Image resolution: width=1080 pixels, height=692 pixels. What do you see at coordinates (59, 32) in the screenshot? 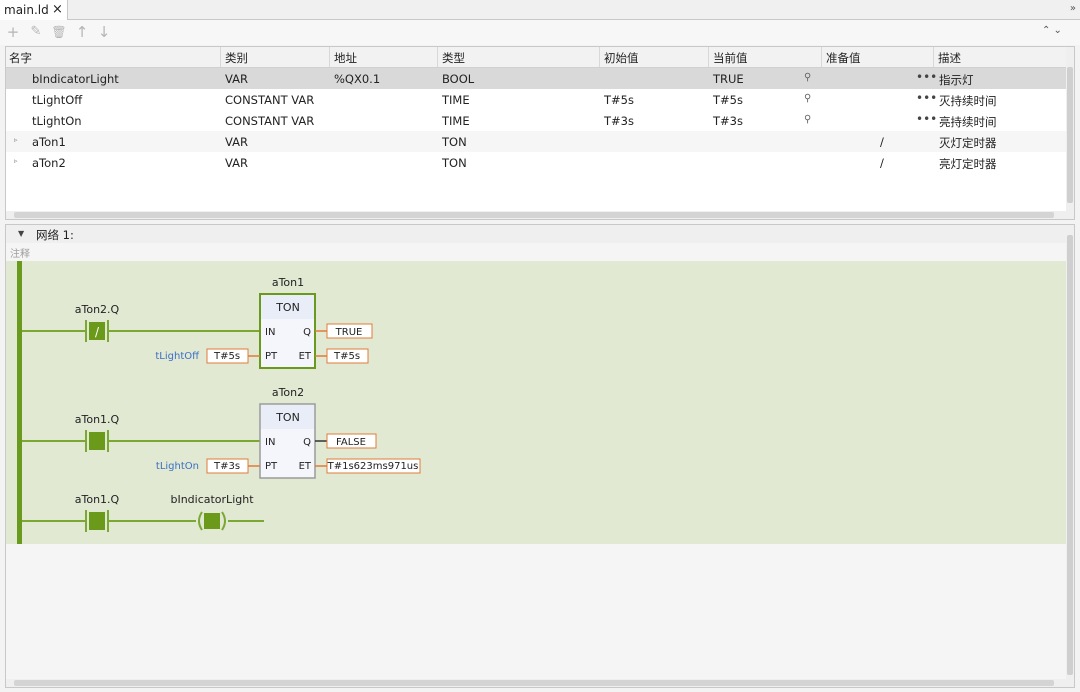
I see `delete-icon: 🗑` at bounding box center [59, 32].